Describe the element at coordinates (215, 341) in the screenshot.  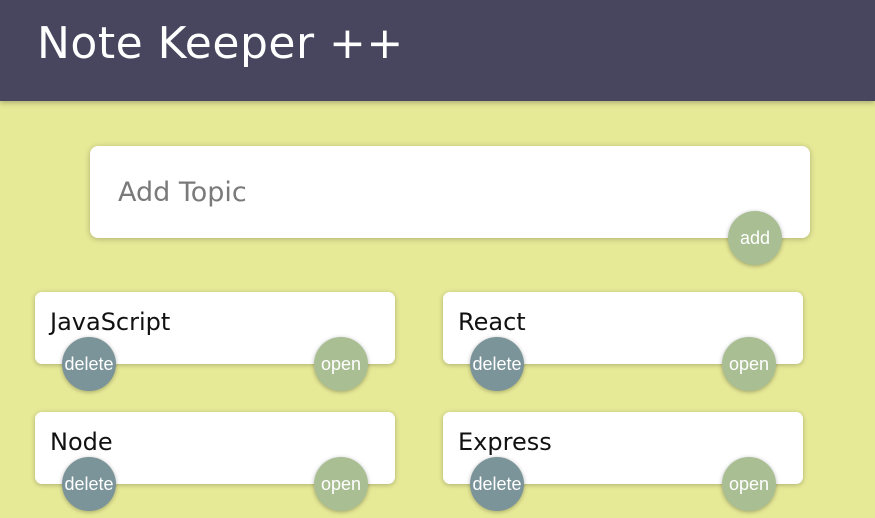
I see `topic-card-javascript: JavaScript delete open` at that location.